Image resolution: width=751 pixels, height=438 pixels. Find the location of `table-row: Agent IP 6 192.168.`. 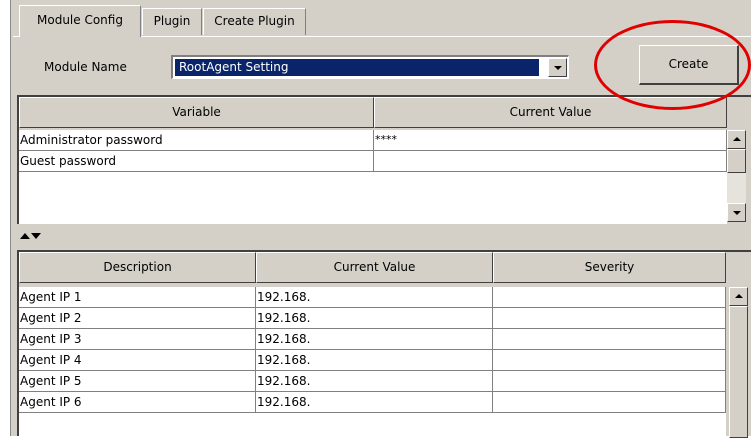

table-row: Agent IP 6 192.168. is located at coordinates (372, 402).